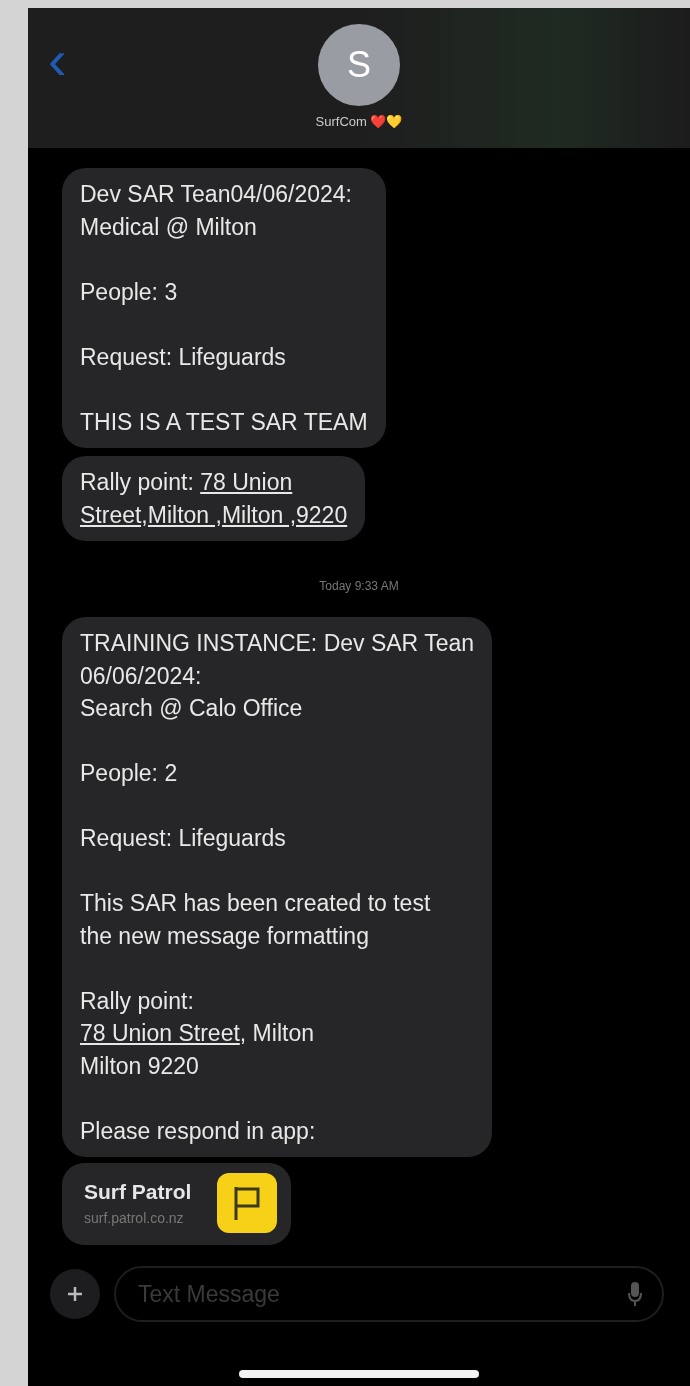  I want to click on message-field: Text Message, so click(389, 1294).